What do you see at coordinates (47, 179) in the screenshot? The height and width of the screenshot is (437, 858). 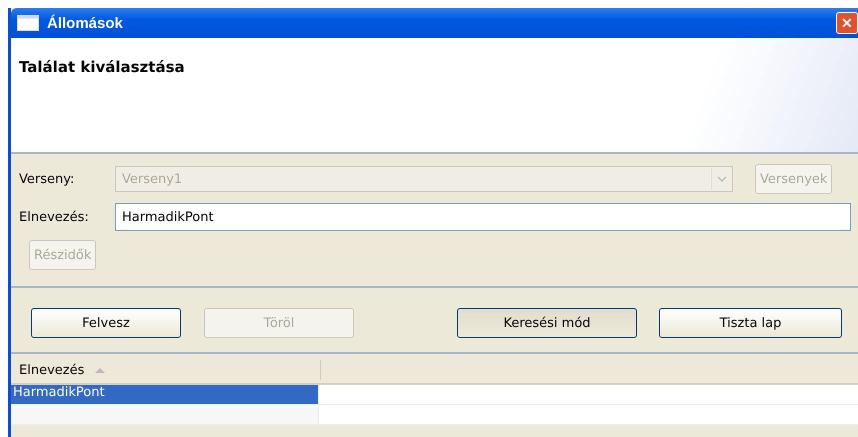 I see `field-label: Verseny:` at bounding box center [47, 179].